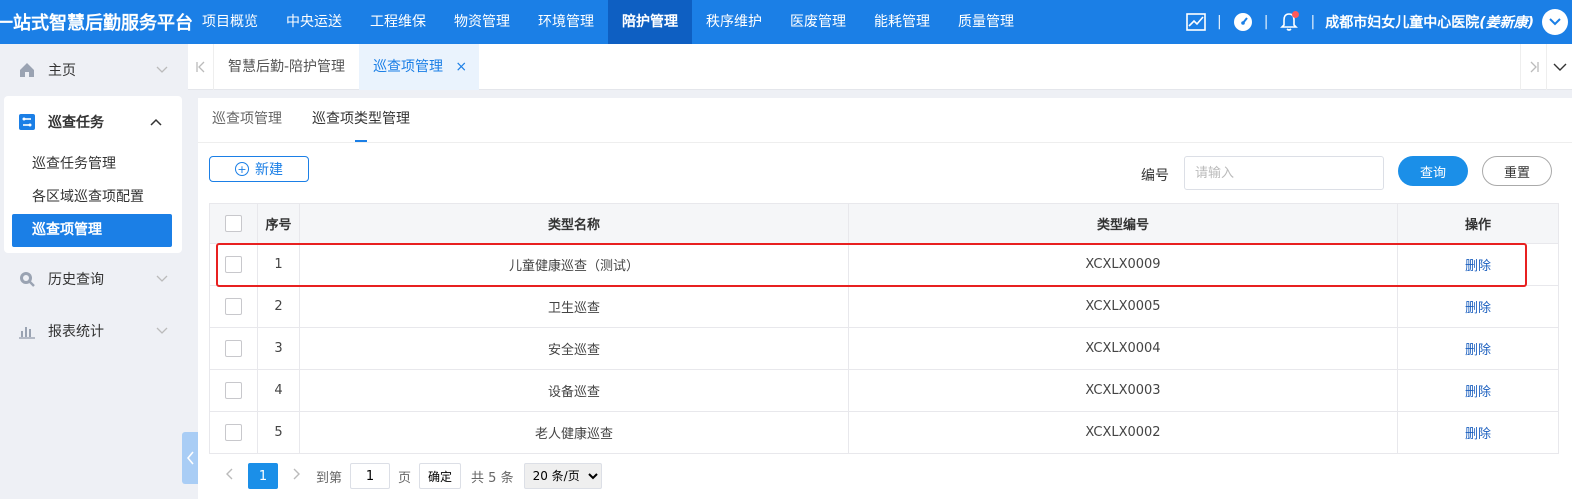 This screenshot has height=499, width=1572. What do you see at coordinates (566, 22) in the screenshot?
I see `nav-item-environment: 环境管理` at bounding box center [566, 22].